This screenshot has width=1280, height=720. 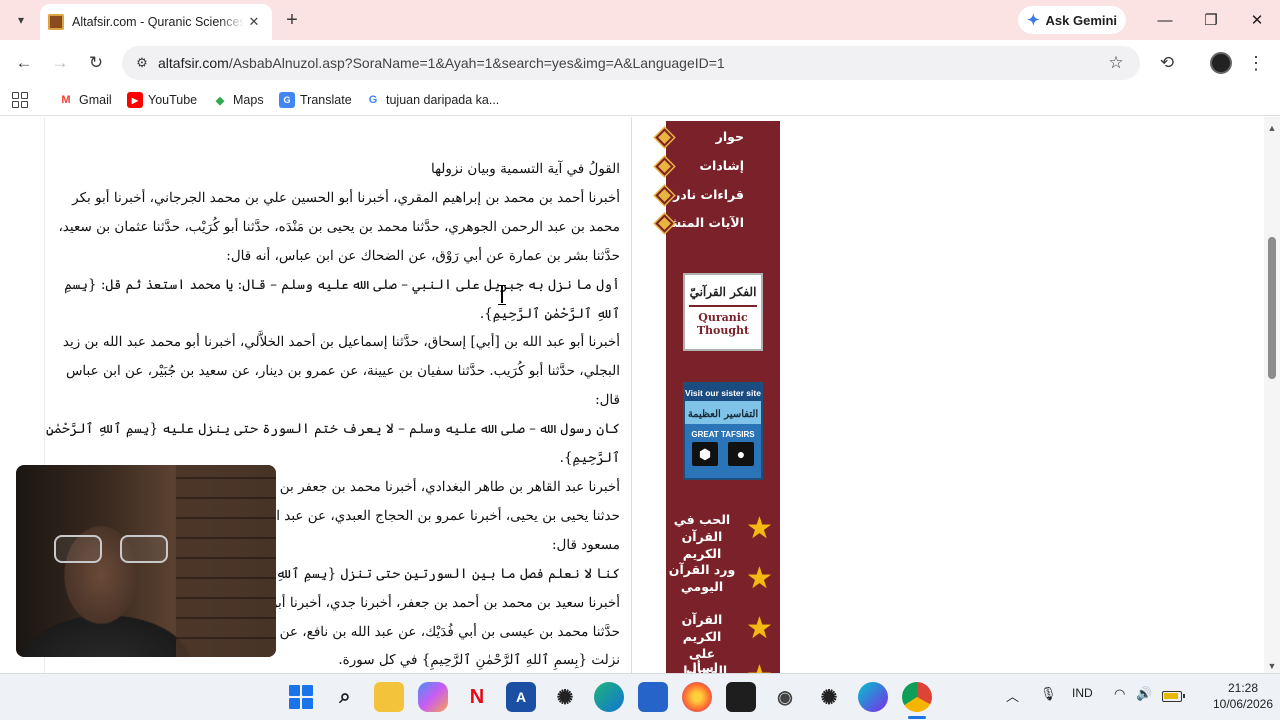 What do you see at coordinates (292, 20) in the screenshot?
I see `new-tab-button: +` at bounding box center [292, 20].